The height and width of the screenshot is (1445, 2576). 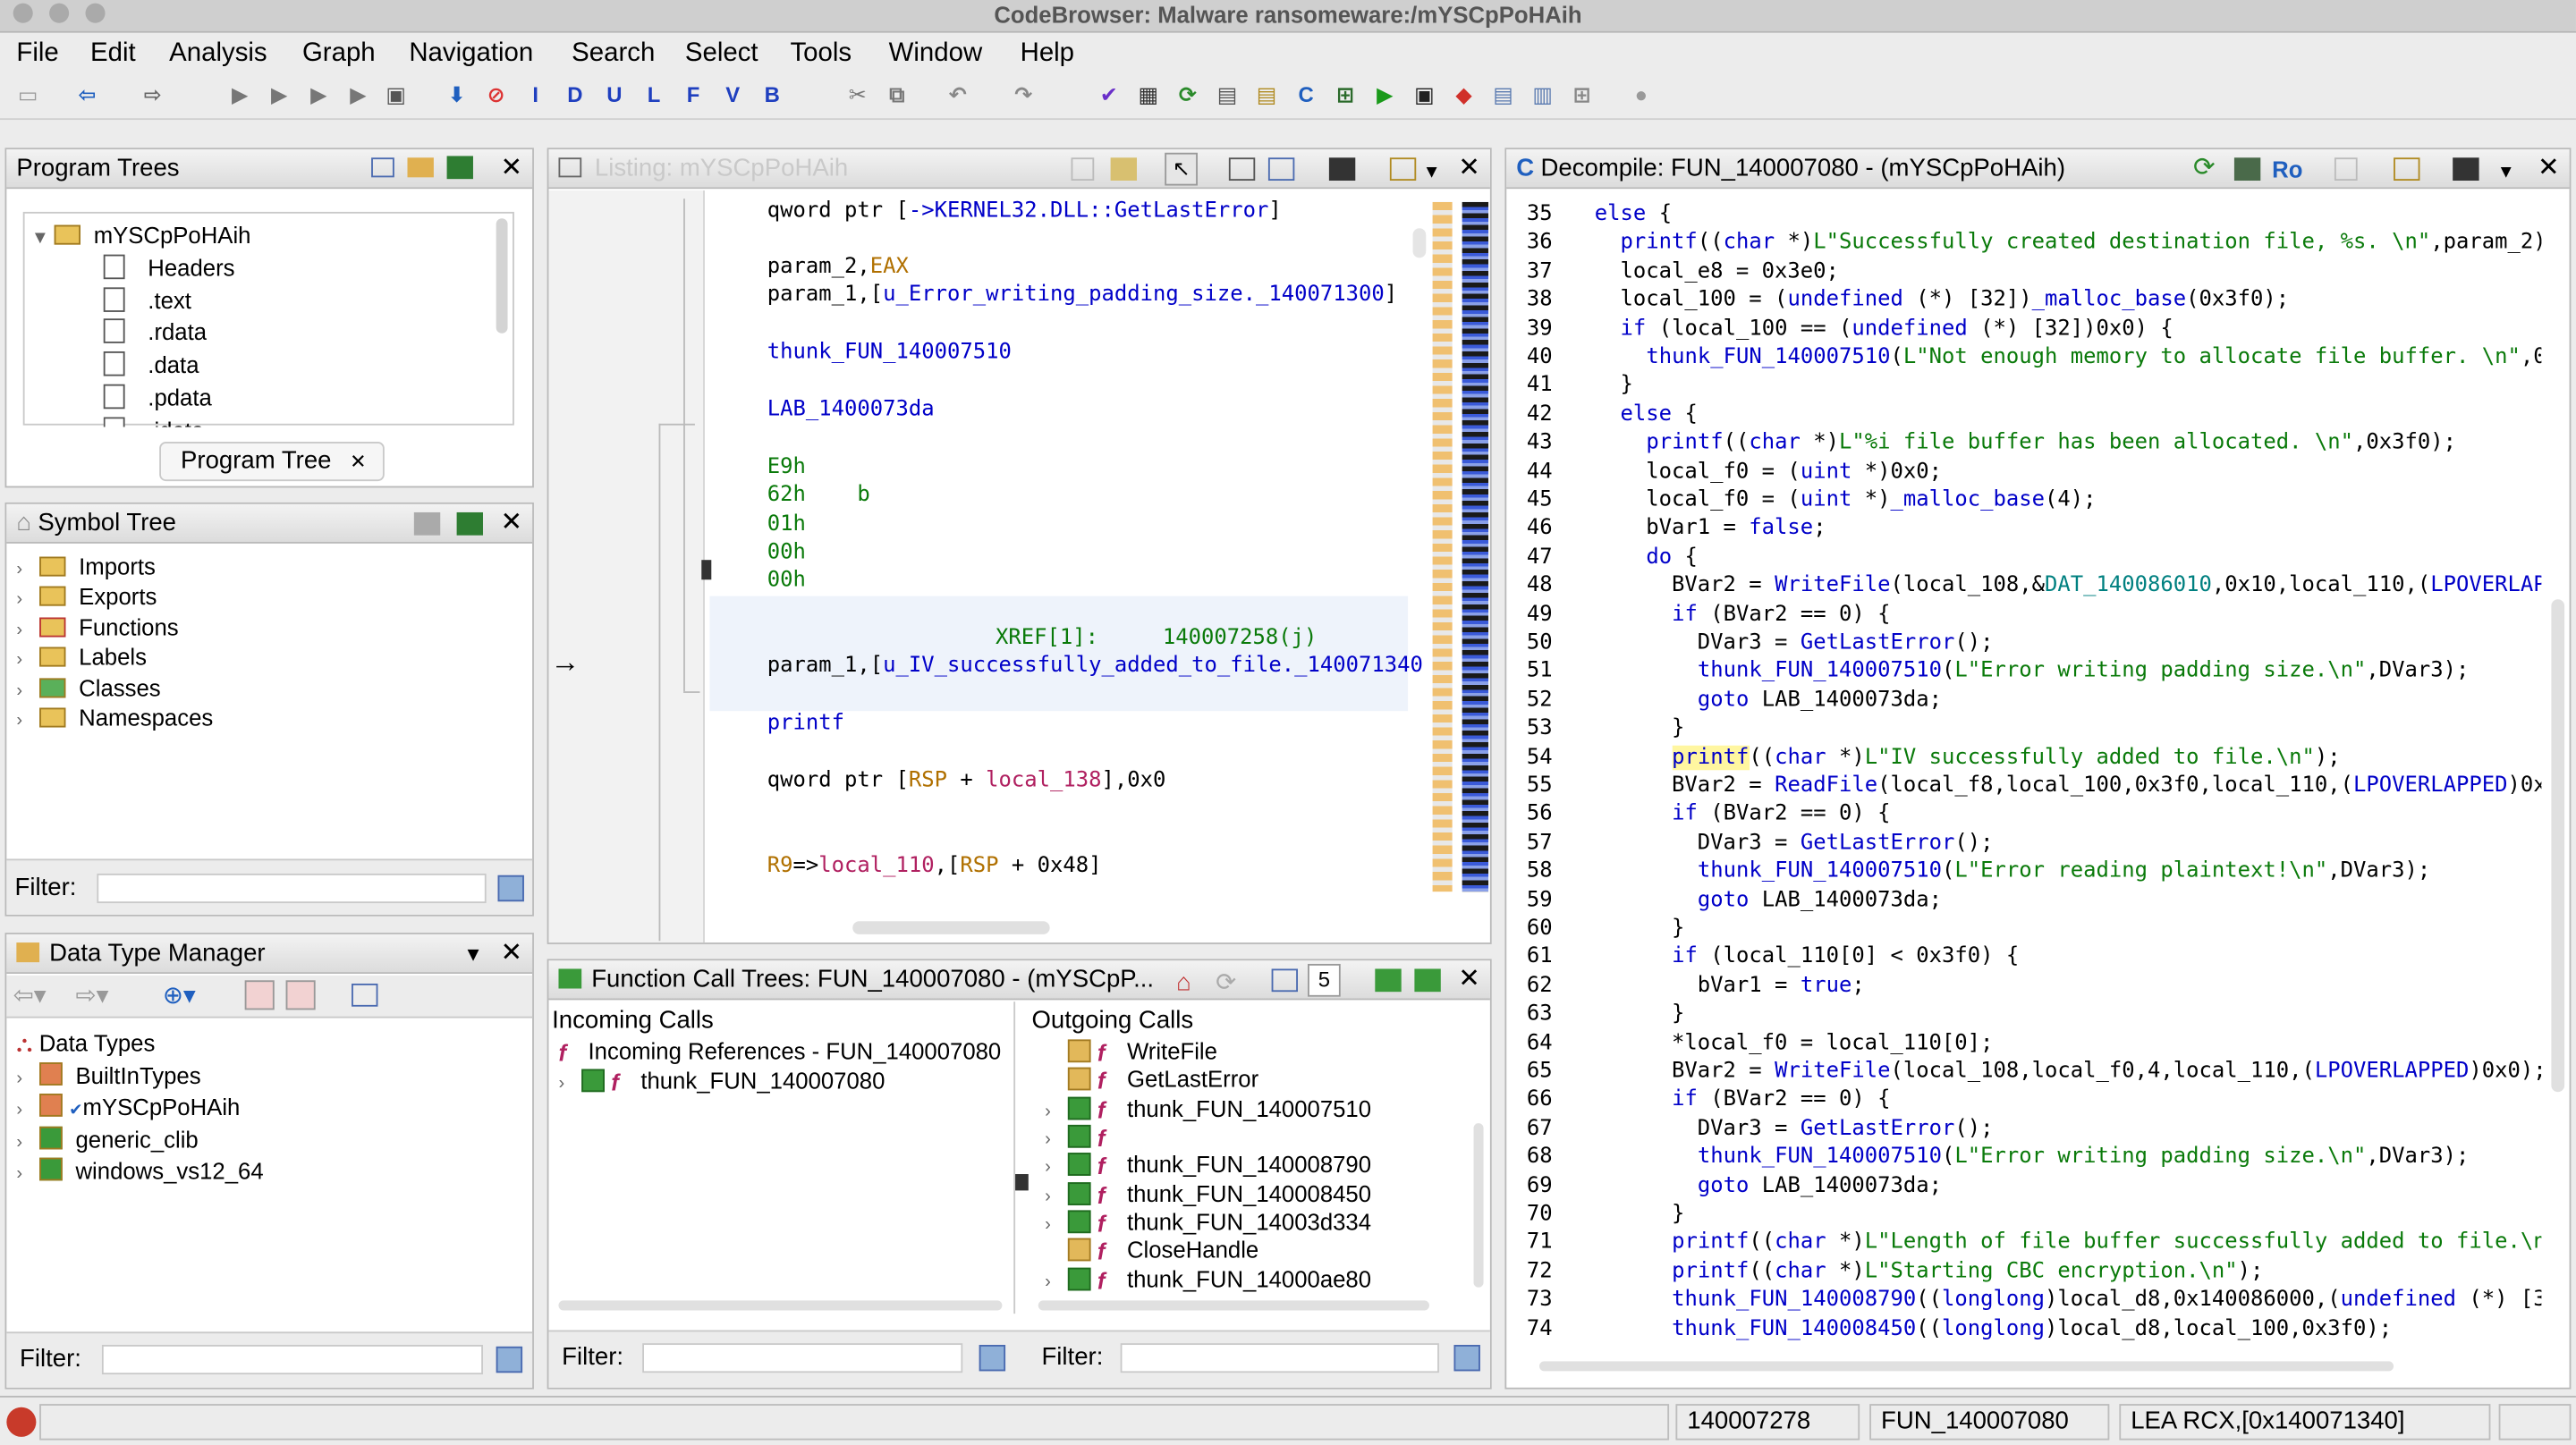 What do you see at coordinates (1024, 95) in the screenshot?
I see `redo-icon: ↷` at bounding box center [1024, 95].